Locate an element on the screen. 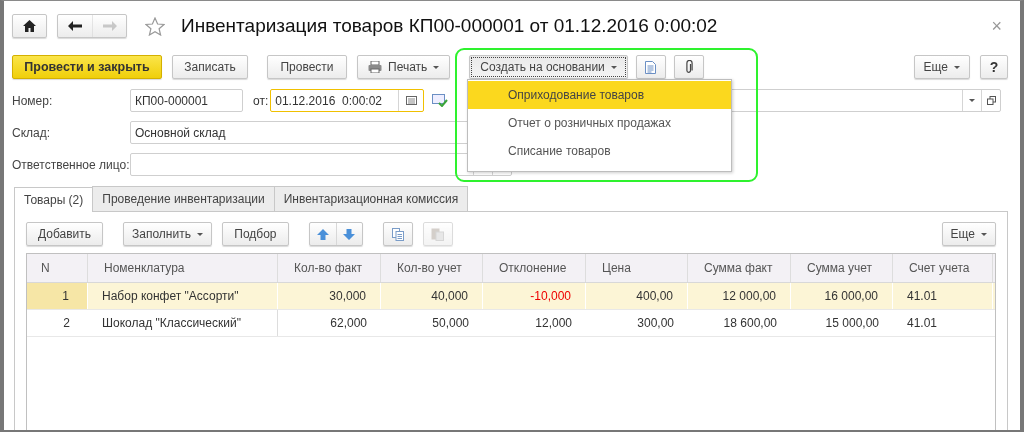  attach-button is located at coordinates (688, 67).